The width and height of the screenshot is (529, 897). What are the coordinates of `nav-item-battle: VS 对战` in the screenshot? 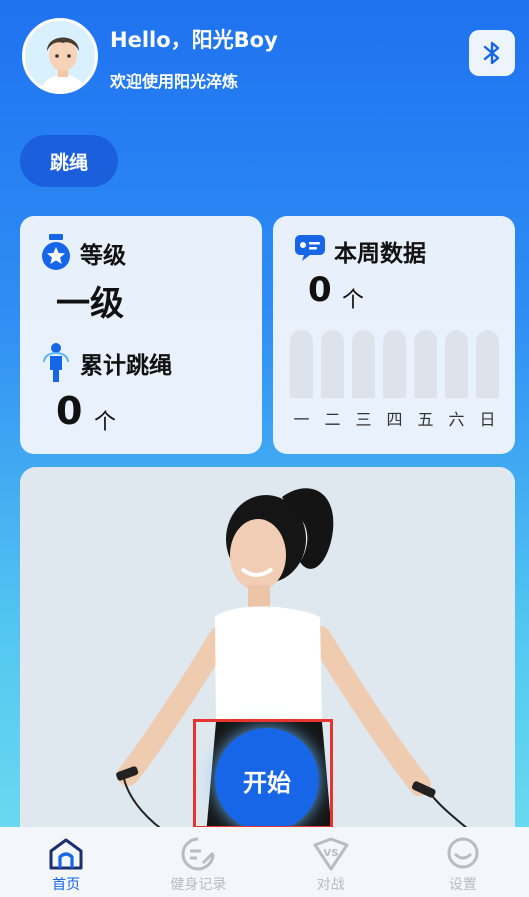 It's located at (331, 865).